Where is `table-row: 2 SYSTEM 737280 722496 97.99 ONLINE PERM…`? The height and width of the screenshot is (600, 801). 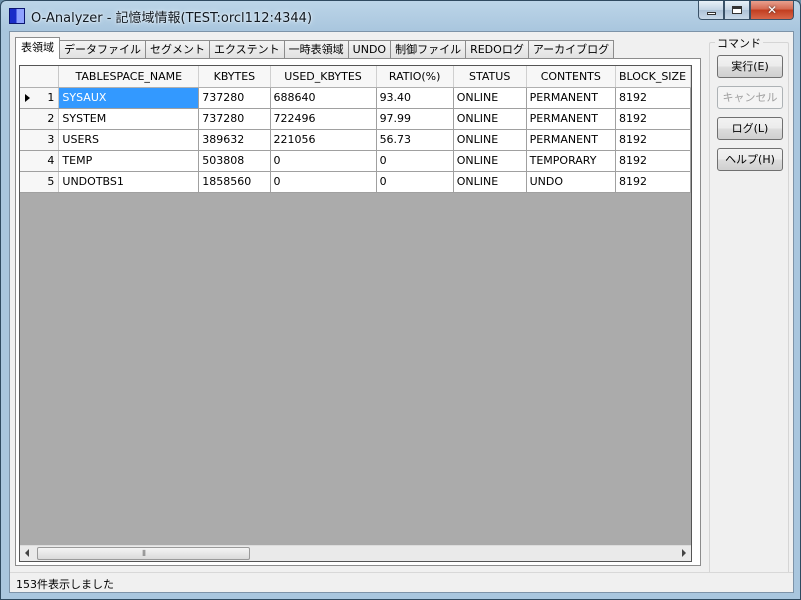
table-row: 2 SYSTEM 737280 722496 97.99 ONLINE PERM… is located at coordinates (355, 119).